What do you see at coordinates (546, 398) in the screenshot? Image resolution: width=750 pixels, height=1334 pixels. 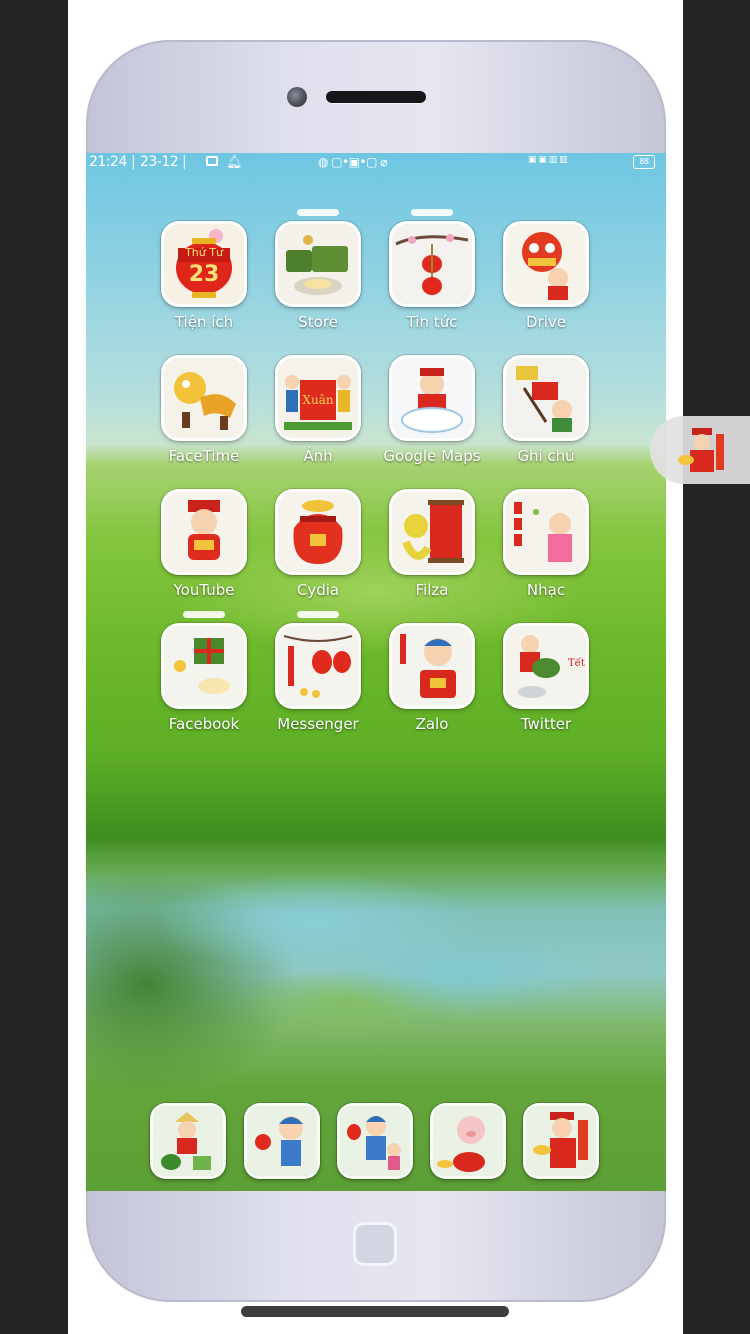 I see `calligraphy-icon` at bounding box center [546, 398].